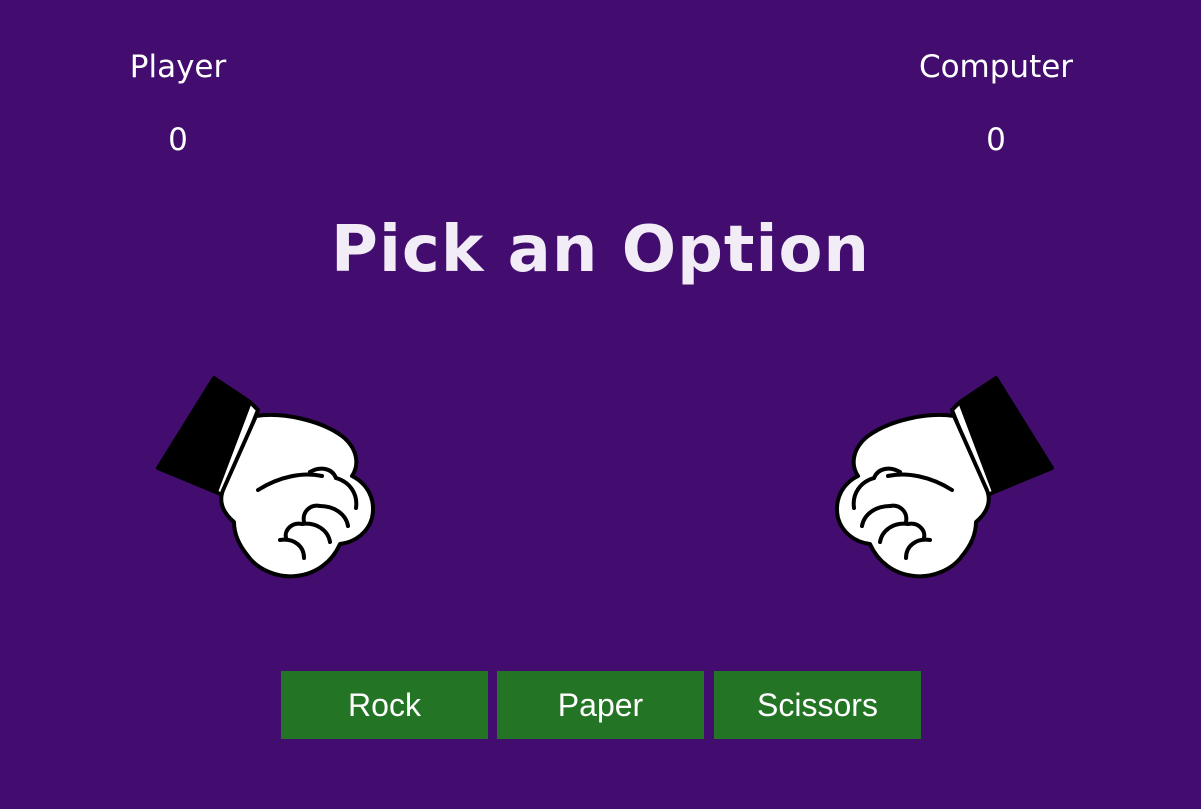  Describe the element at coordinates (996, 140) in the screenshot. I see `computer-score: 0` at that location.